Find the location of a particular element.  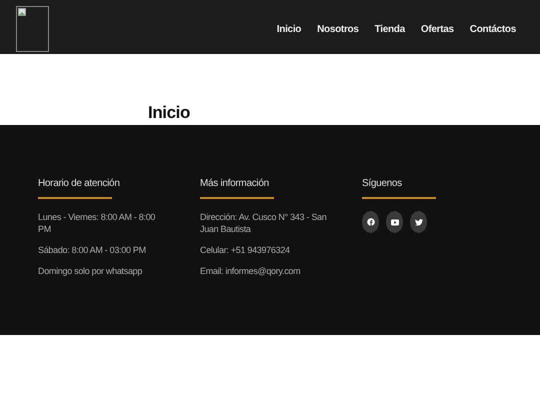

nav-link: Ofertas is located at coordinates (437, 29).